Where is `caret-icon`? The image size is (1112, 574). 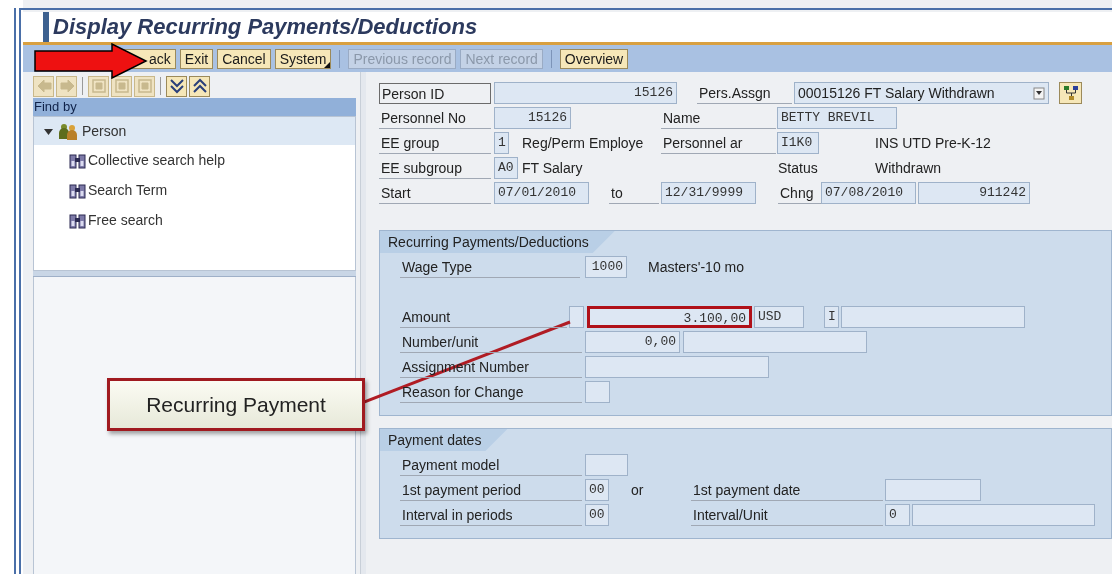
caret-icon is located at coordinates (49, 131).